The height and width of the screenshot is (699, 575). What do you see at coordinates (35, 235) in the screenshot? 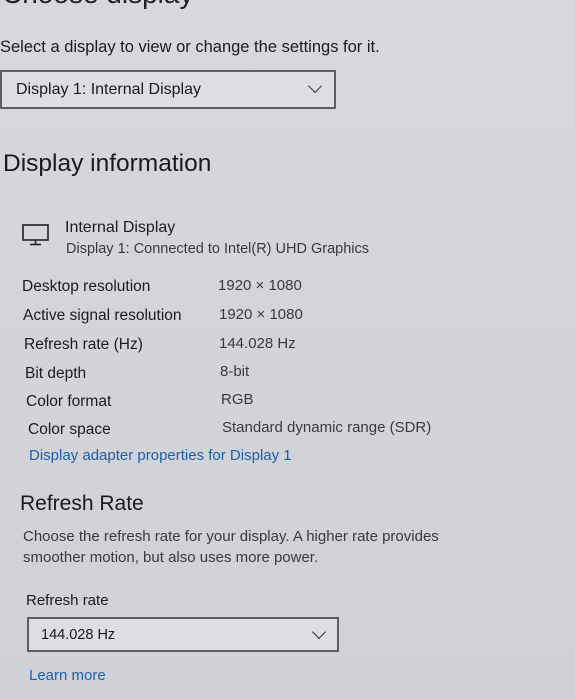
I see `monitor-icon` at bounding box center [35, 235].